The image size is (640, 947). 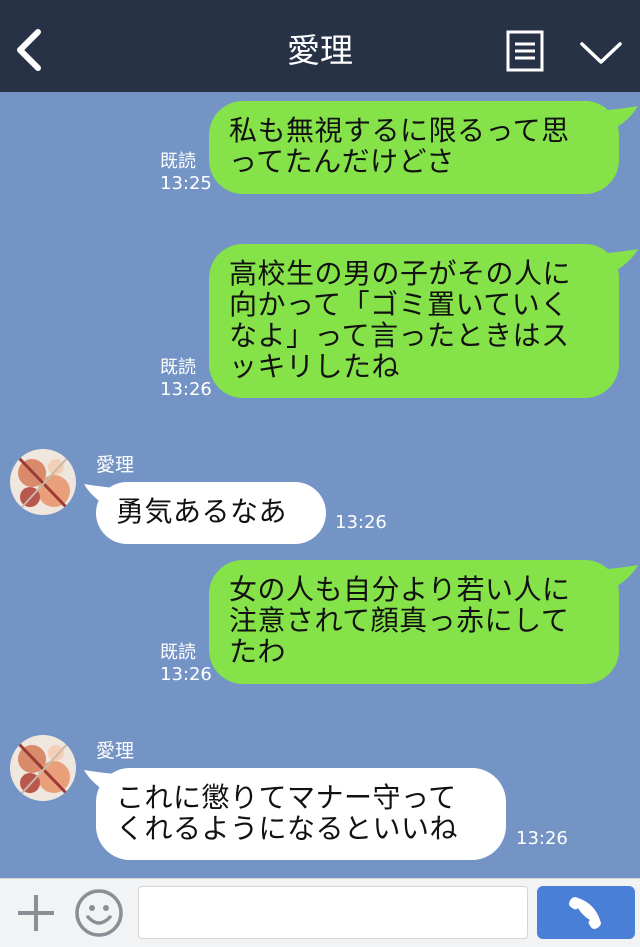 I want to click on call-button, so click(x=586, y=912).